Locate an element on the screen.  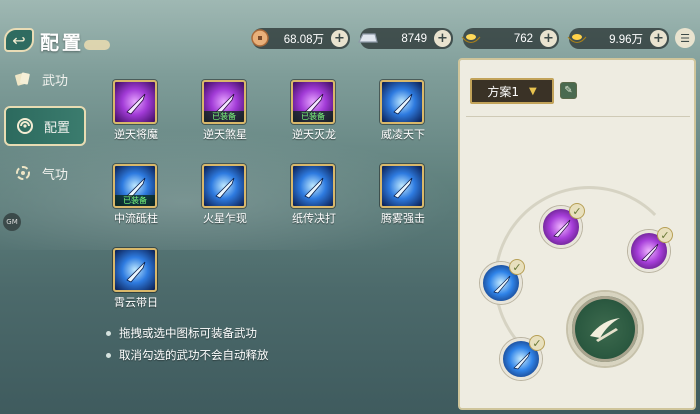
skill-item: 纸传决打 is located at coordinates (314, 185).